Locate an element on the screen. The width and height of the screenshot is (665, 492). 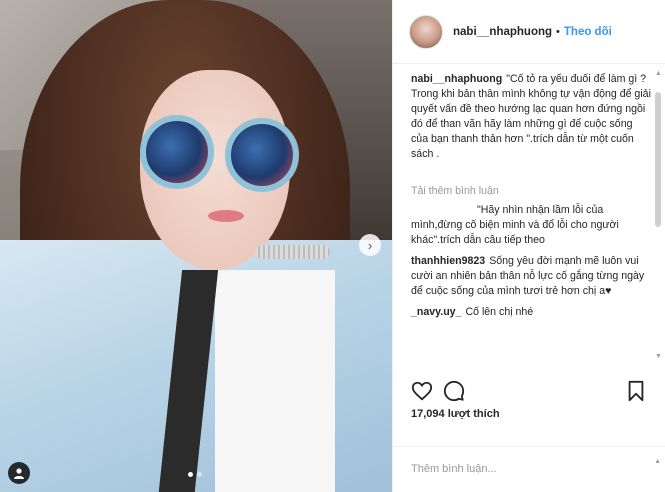
header-username: nabi__nhaphuong is located at coordinates (502, 32).